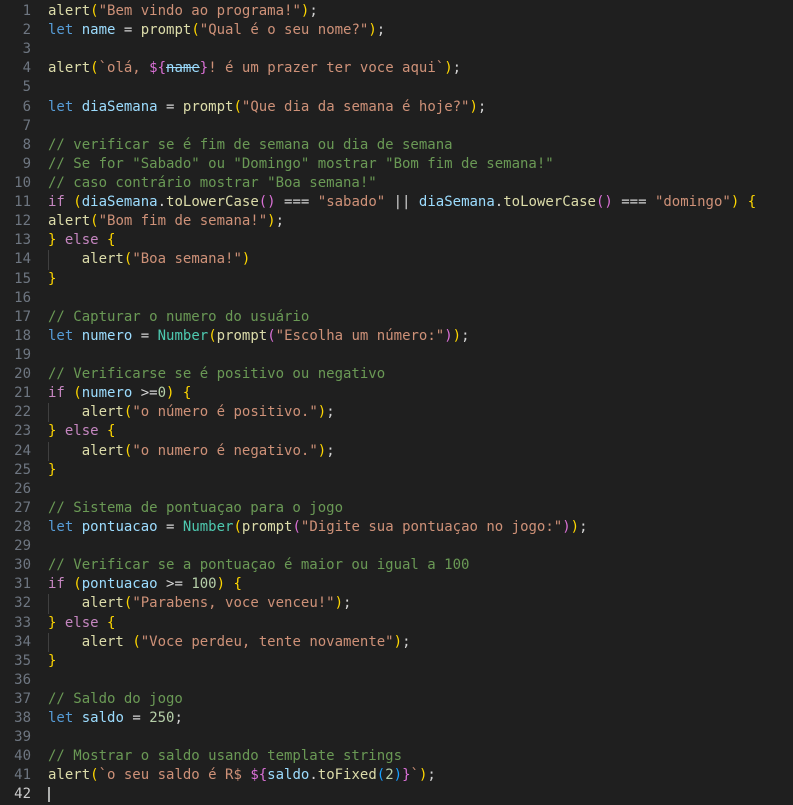  Describe the element at coordinates (396, 393) in the screenshot. I see `code-line: 21 if (numero >=0) {` at that location.